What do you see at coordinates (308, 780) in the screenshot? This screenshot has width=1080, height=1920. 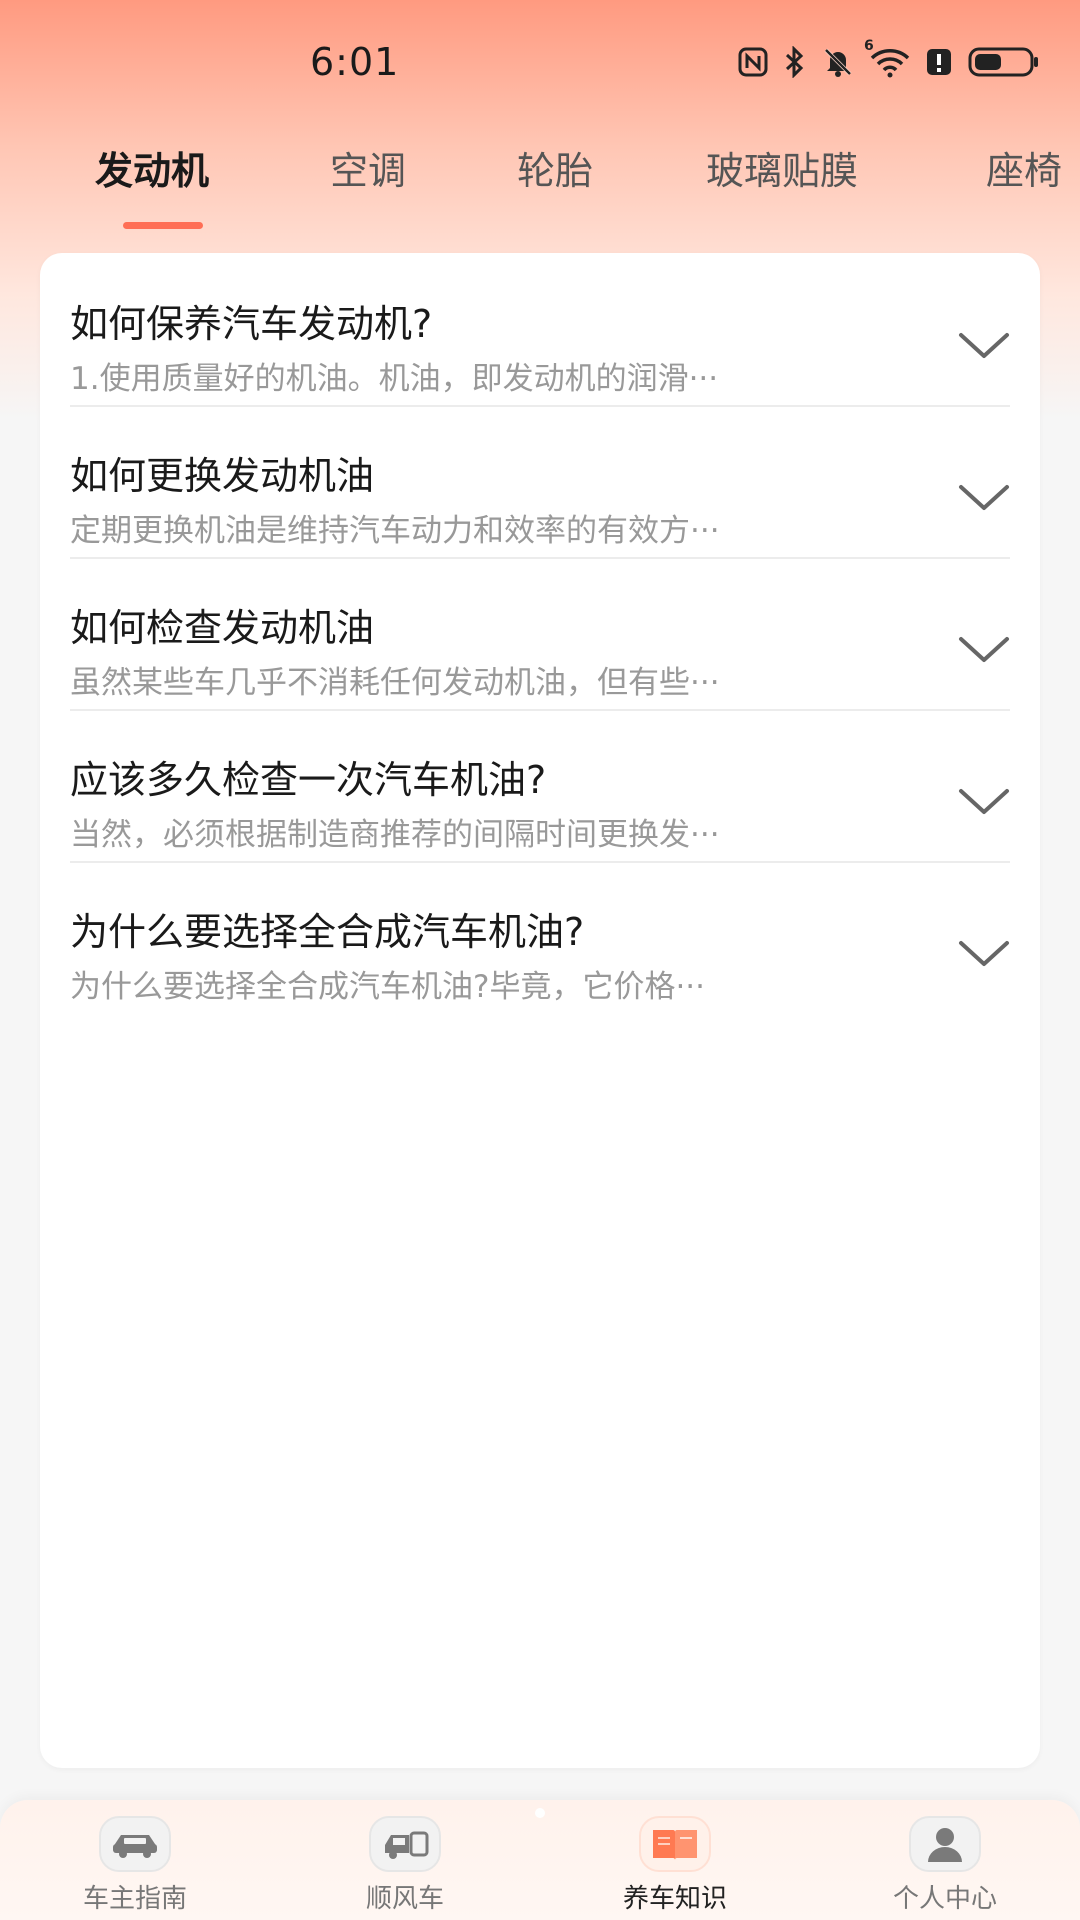 I see `faq-title: 应该多久检查一次汽车机油?` at bounding box center [308, 780].